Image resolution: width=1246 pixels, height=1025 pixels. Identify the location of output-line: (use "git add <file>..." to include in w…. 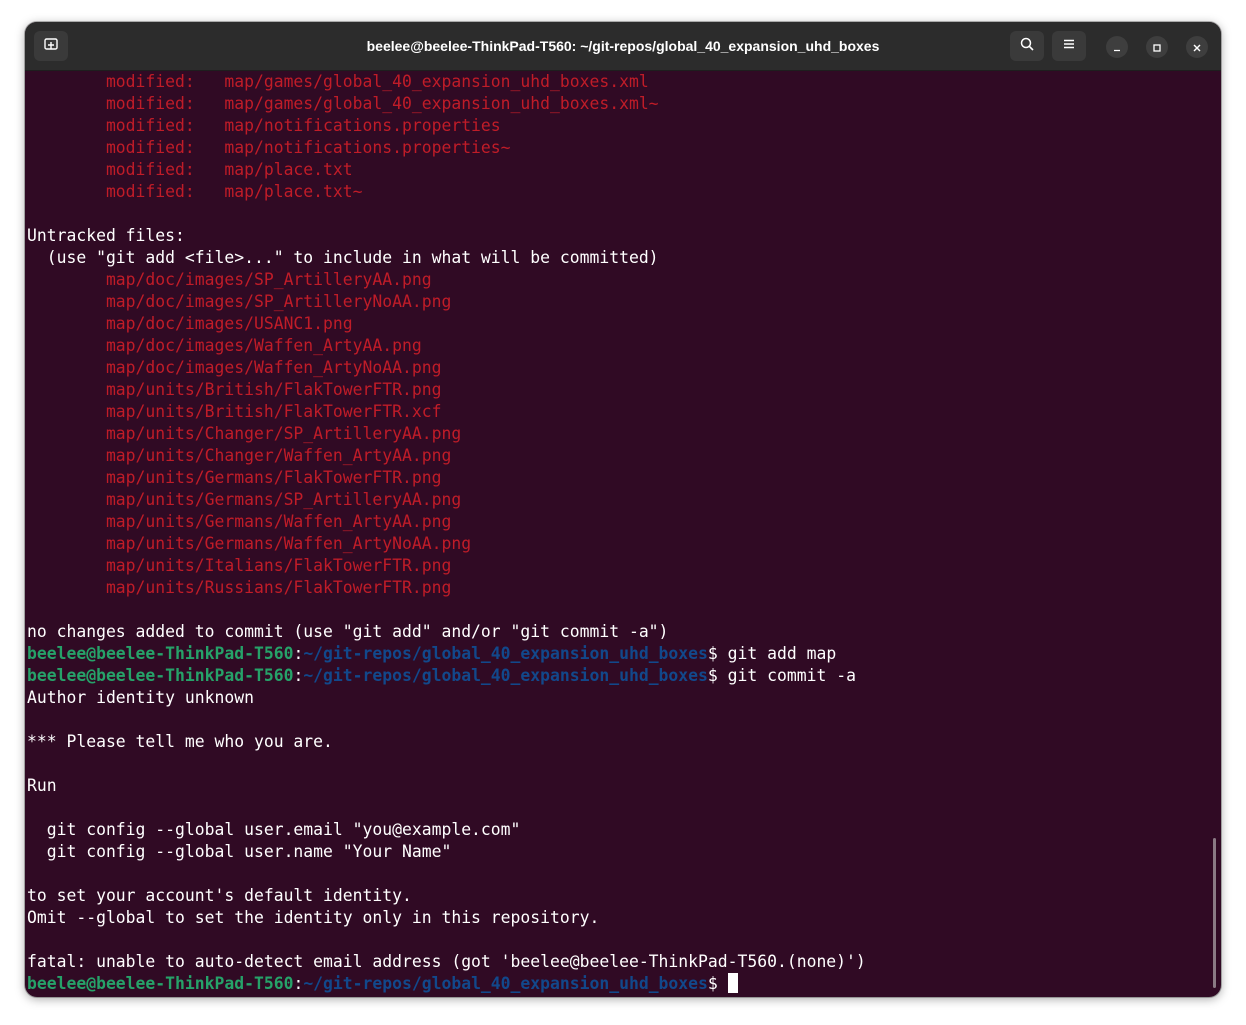
(617, 258).